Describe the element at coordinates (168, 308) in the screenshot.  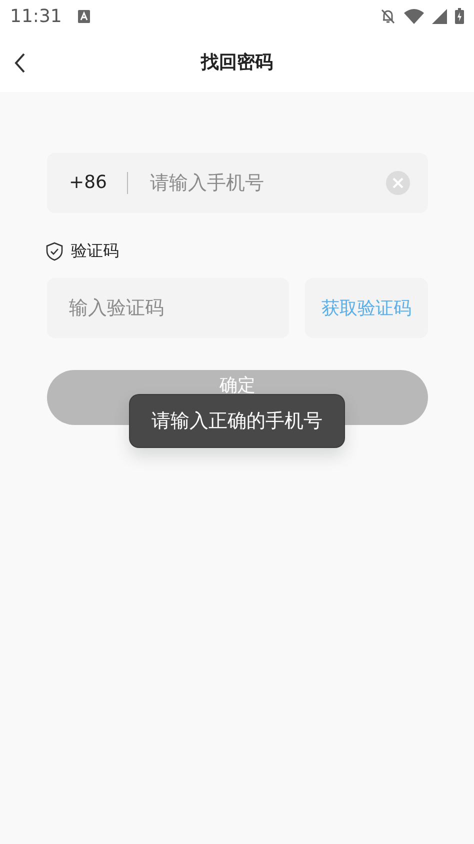
I see `code-field: 输入验证码` at that location.